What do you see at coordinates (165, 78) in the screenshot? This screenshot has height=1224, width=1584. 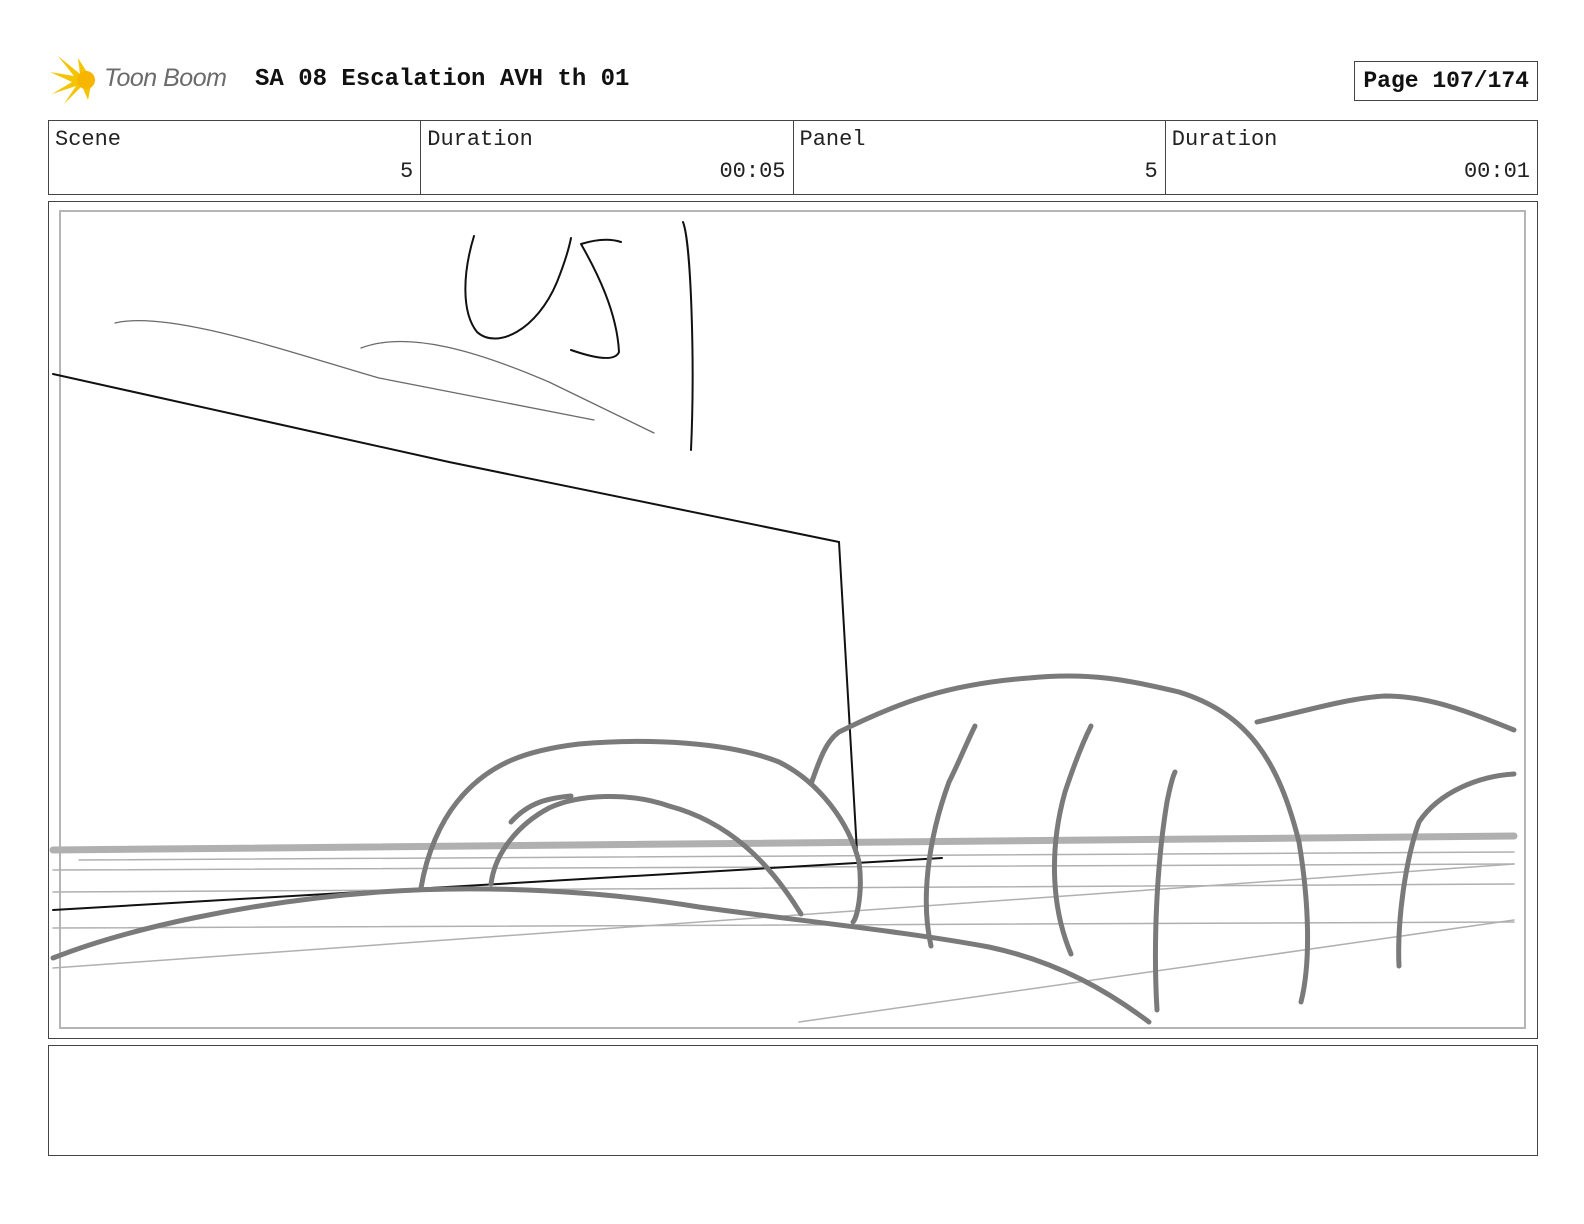 I see `logo-text: Toon Boom` at bounding box center [165, 78].